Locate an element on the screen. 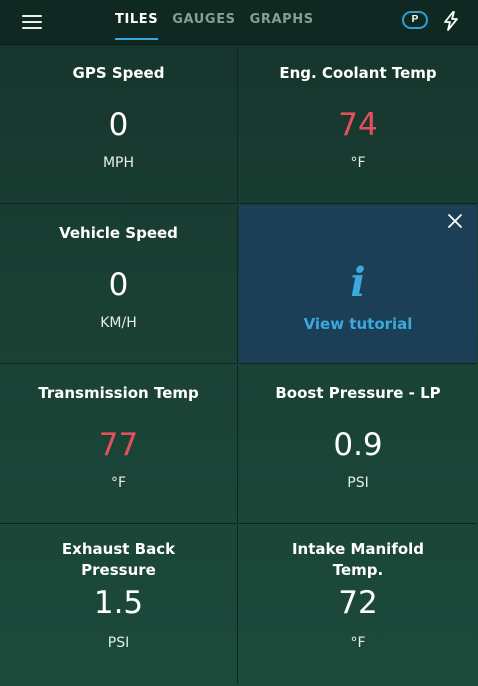 This screenshot has width=478, height=686. lightning-bolt-icon is located at coordinates (451, 21).